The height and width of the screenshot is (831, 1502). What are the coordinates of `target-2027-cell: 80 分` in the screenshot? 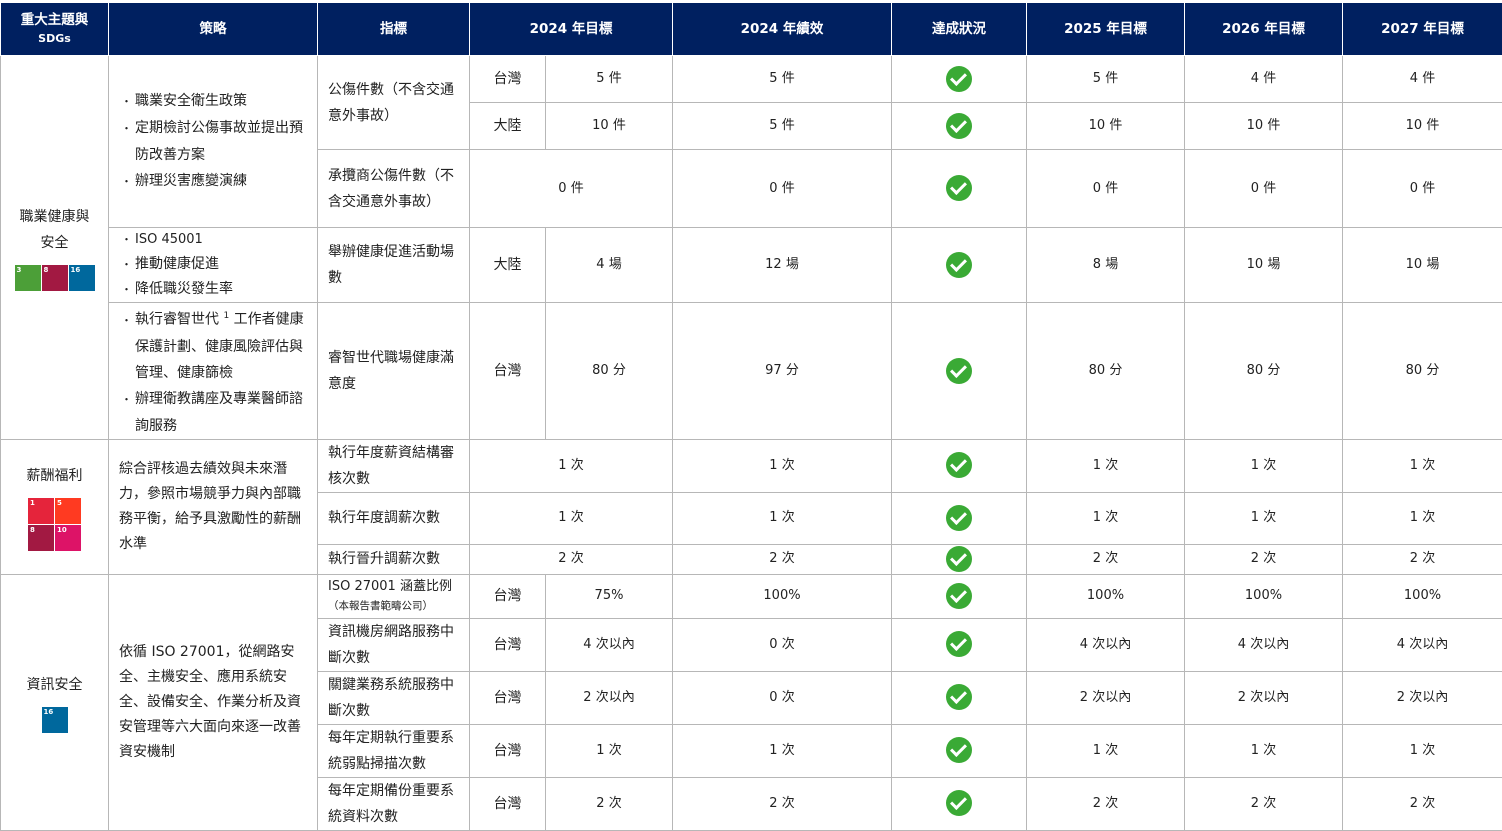 It's located at (1422, 371).